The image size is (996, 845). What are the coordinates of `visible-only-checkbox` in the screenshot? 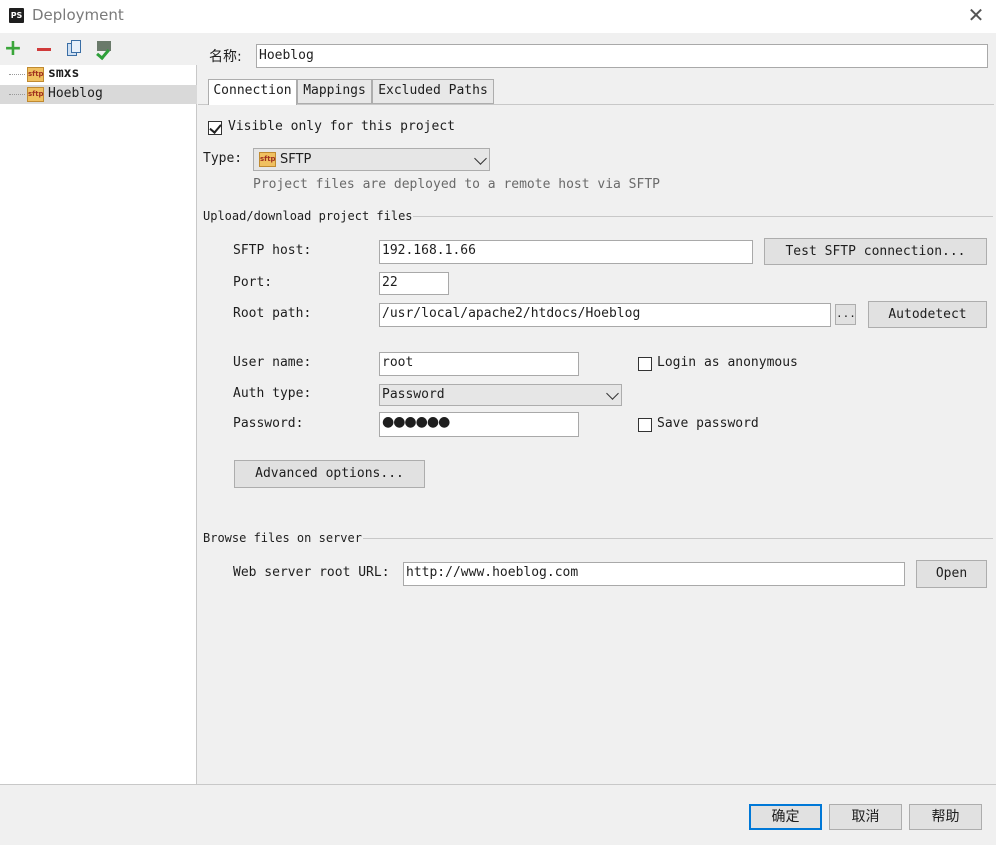 It's located at (215, 128).